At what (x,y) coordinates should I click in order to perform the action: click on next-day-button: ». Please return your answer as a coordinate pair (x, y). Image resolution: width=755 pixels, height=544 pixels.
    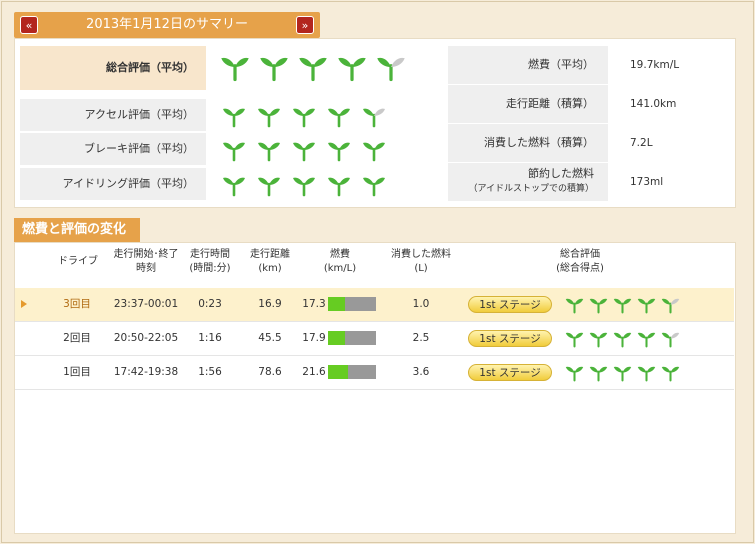
    Looking at the image, I should click on (305, 25).